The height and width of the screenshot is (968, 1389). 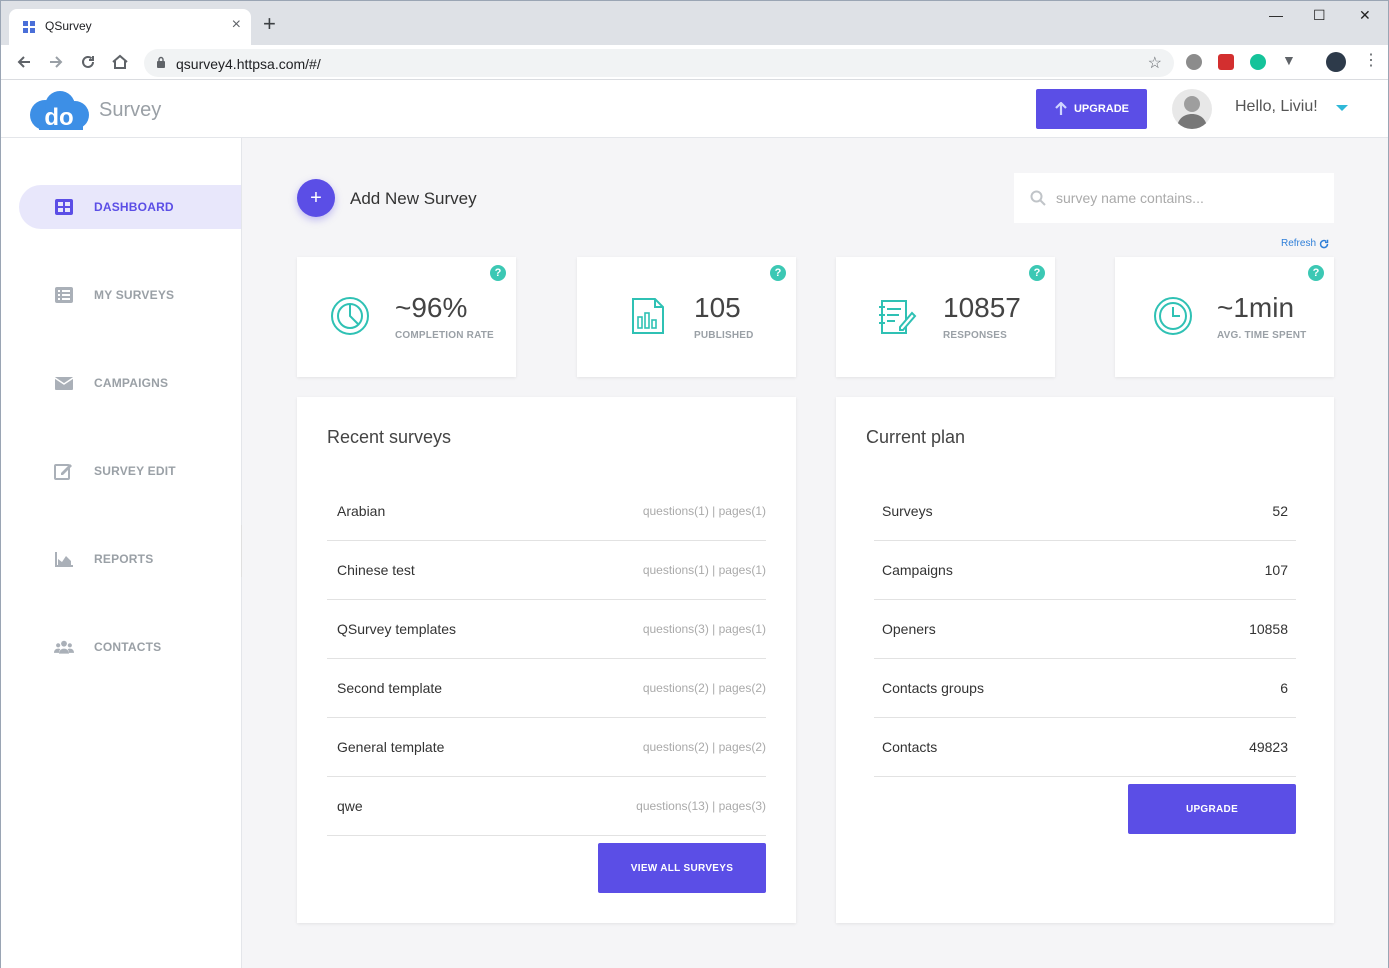 What do you see at coordinates (24, 63) in the screenshot?
I see `back-icon` at bounding box center [24, 63].